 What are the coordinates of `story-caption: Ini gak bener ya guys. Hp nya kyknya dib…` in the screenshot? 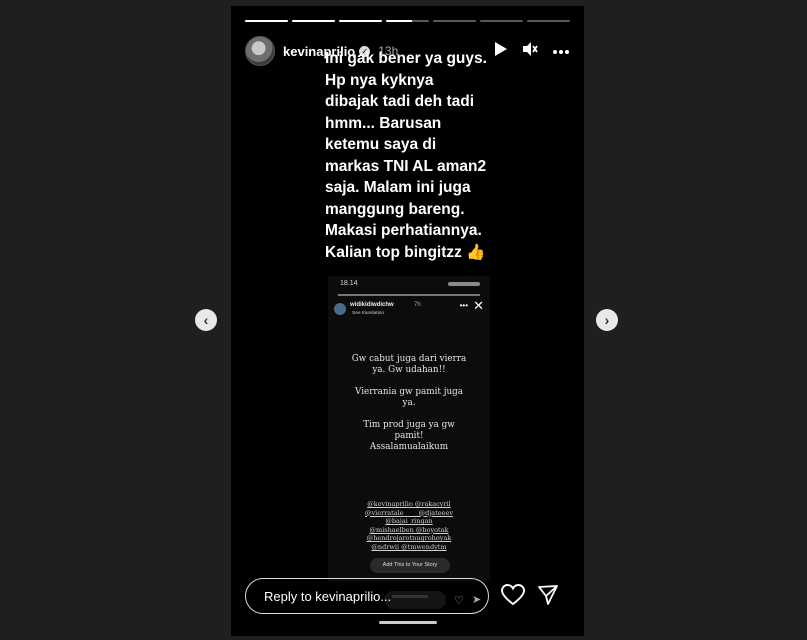 It's located at (406, 155).